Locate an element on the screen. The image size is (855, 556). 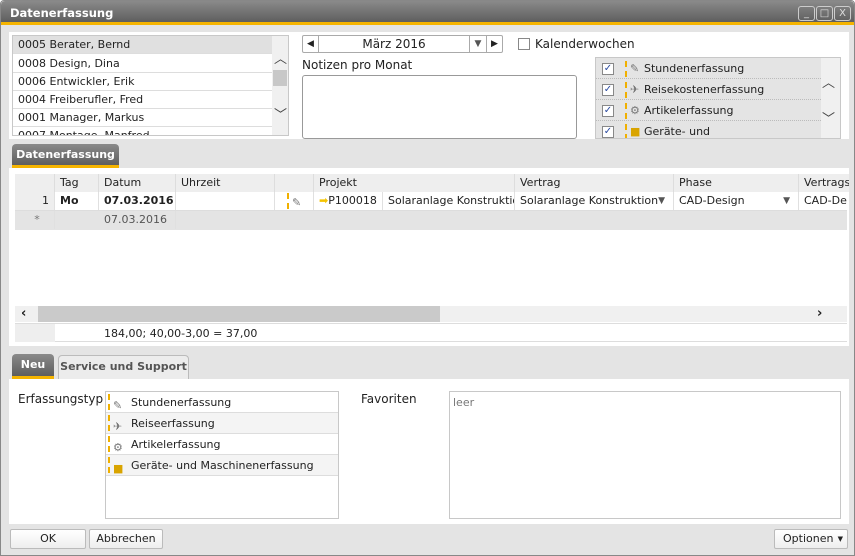
month-dropdown-icon: ▼ is located at coordinates (477, 44).